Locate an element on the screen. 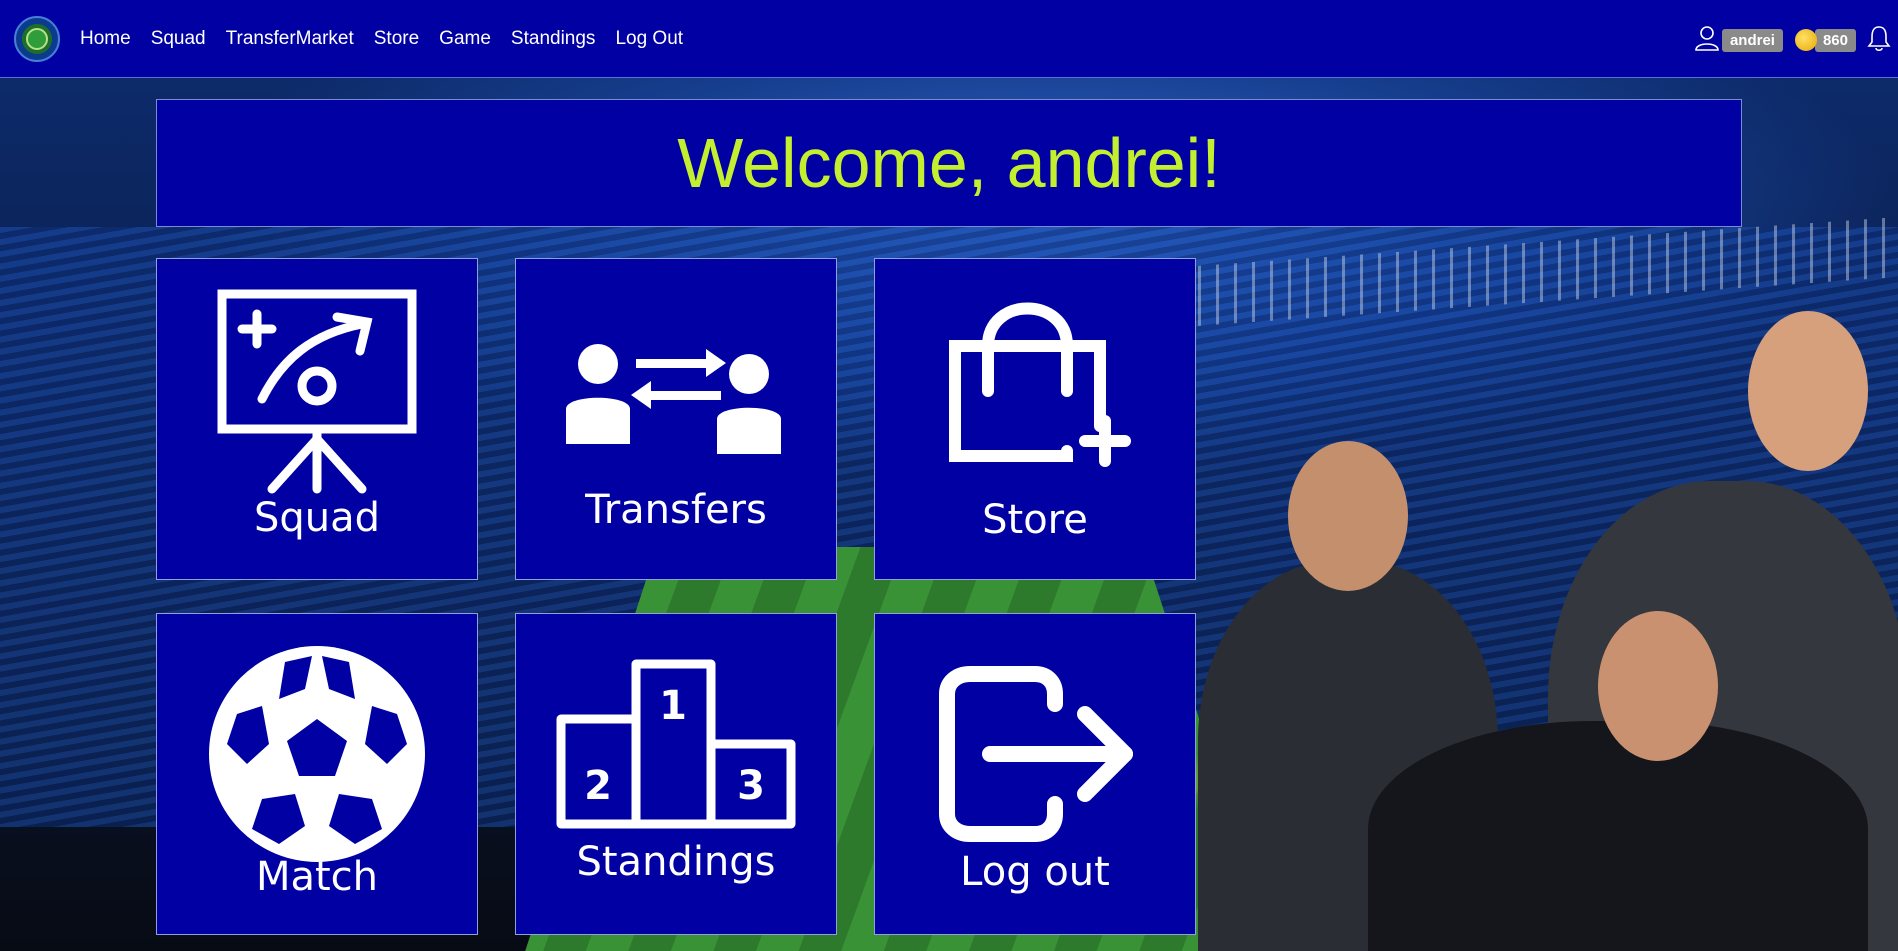 This screenshot has height=951, width=1898. welcome-banner: Welcome, andrei! is located at coordinates (949, 163).